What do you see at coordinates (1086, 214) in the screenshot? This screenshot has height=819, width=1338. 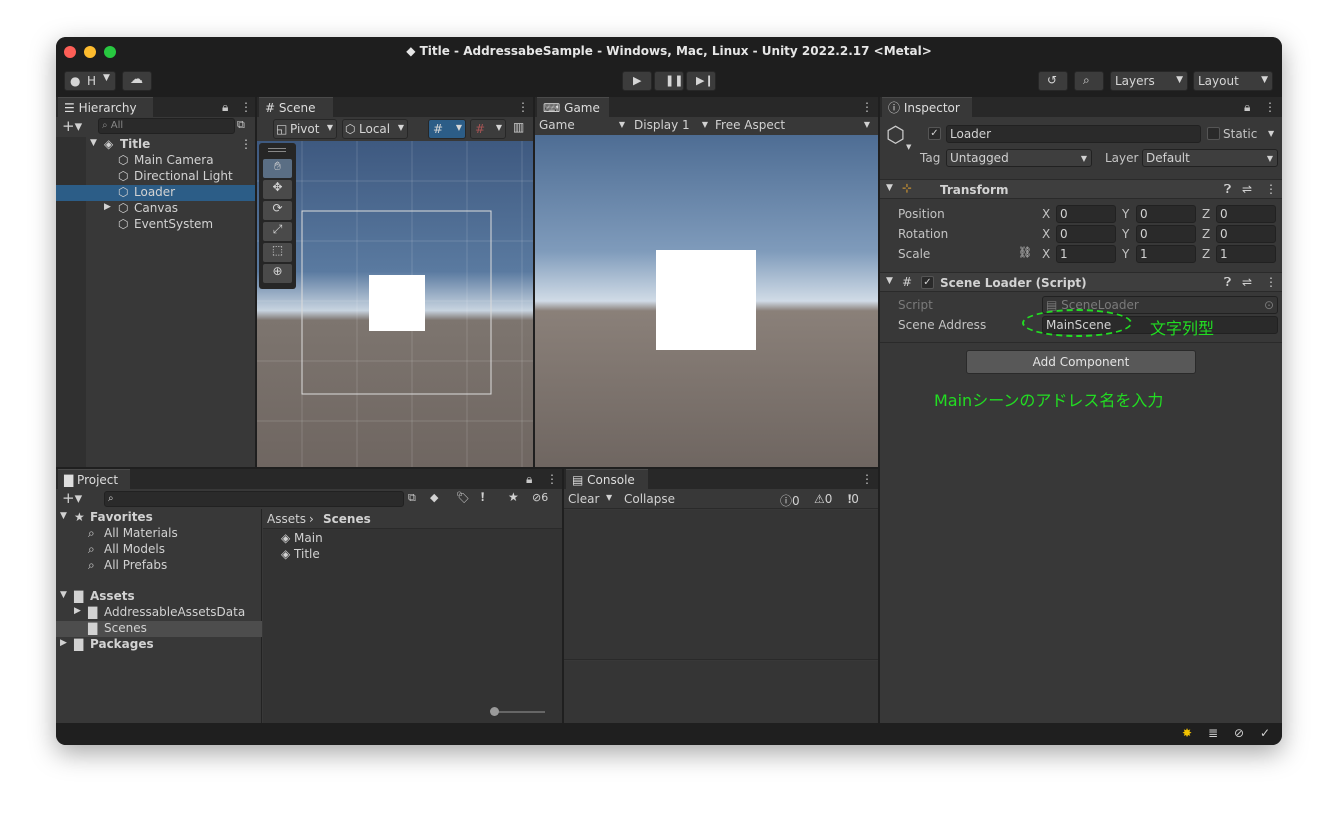 I see `position-x-field: 0` at bounding box center [1086, 214].